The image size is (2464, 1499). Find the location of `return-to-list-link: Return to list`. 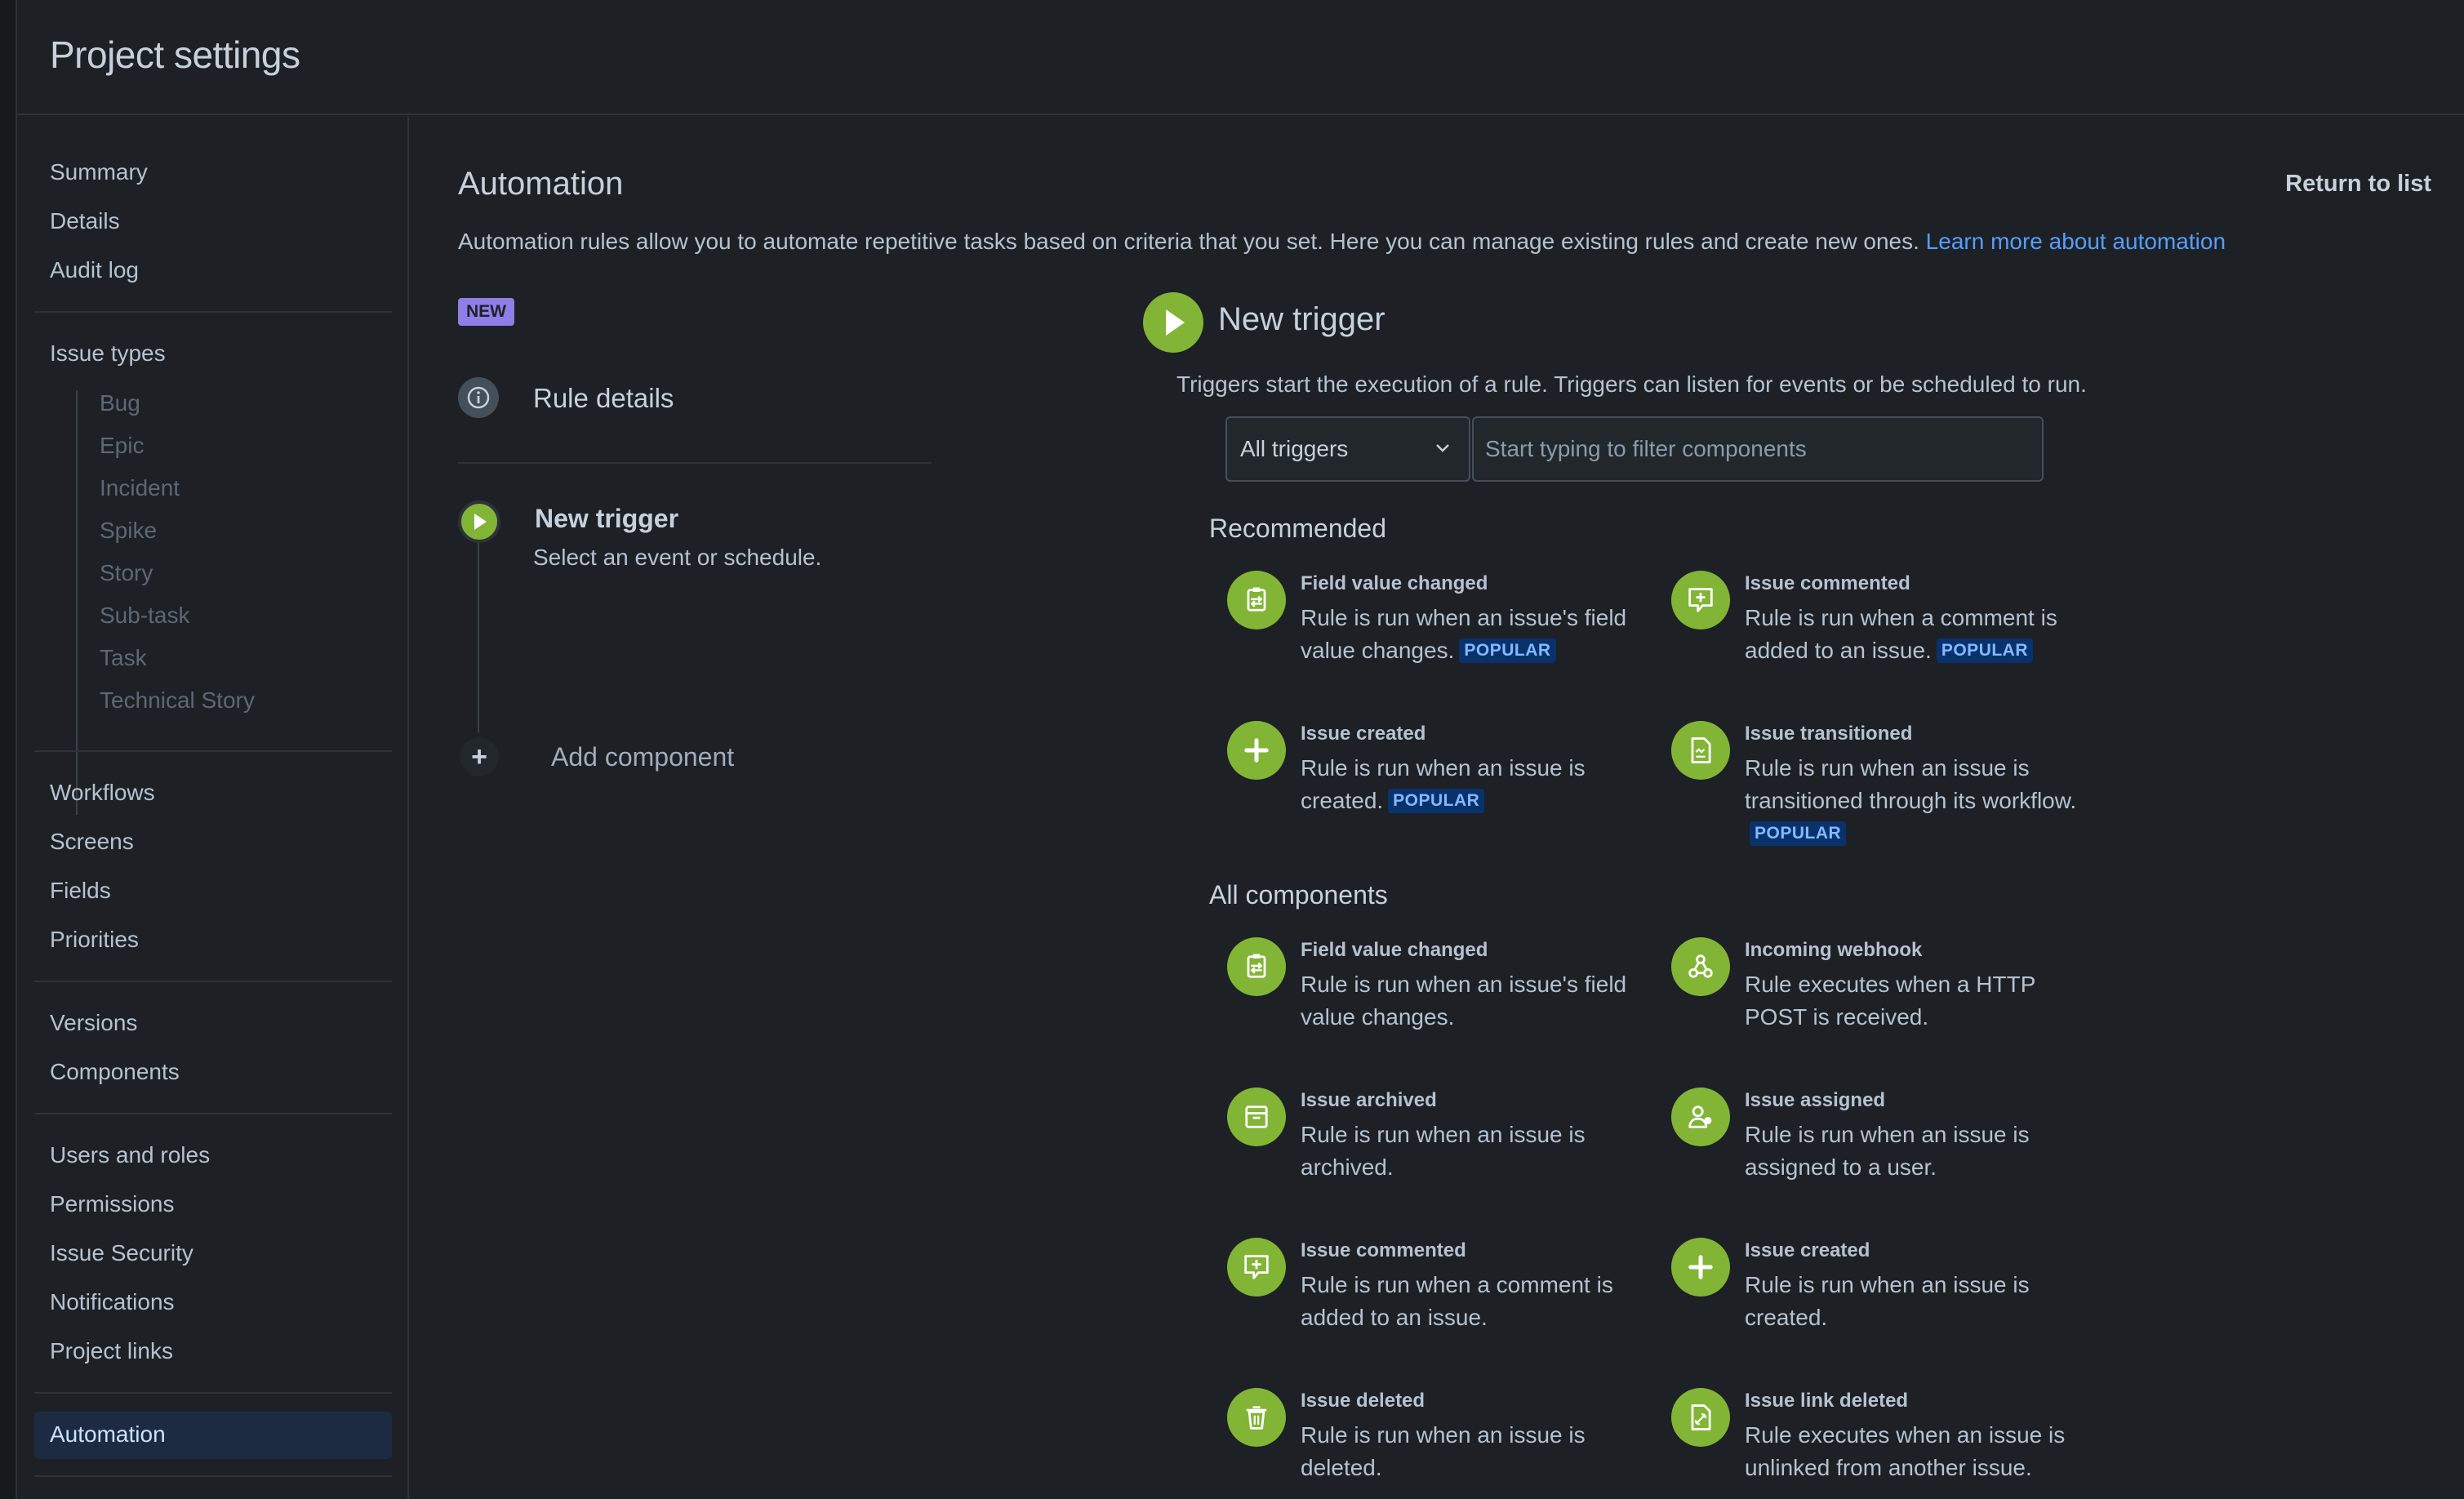

return-to-list-link: Return to list is located at coordinates (2358, 184).